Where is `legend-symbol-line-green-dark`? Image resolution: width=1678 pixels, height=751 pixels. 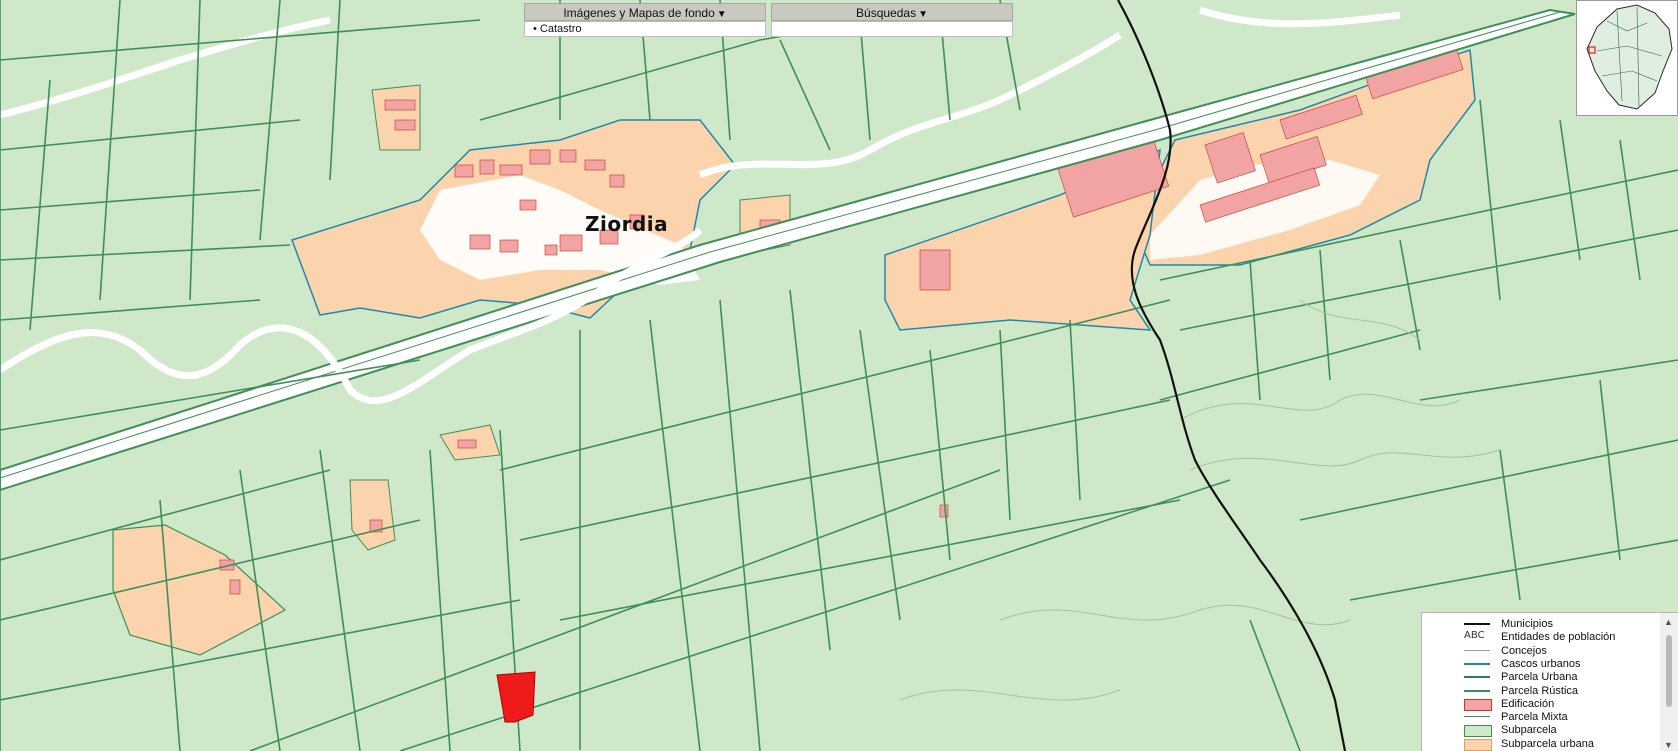 legend-symbol-line-green-dark is located at coordinates (1477, 677).